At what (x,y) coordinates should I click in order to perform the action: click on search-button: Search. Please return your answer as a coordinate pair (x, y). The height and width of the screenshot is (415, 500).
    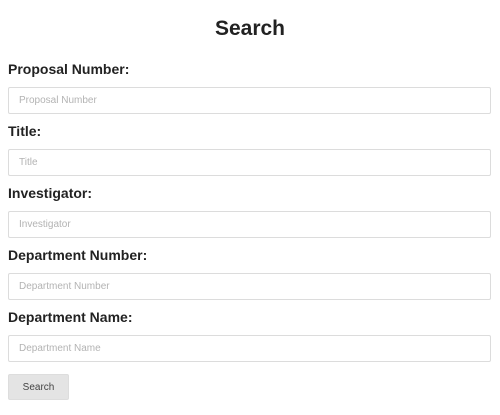
    Looking at the image, I should click on (38, 387).